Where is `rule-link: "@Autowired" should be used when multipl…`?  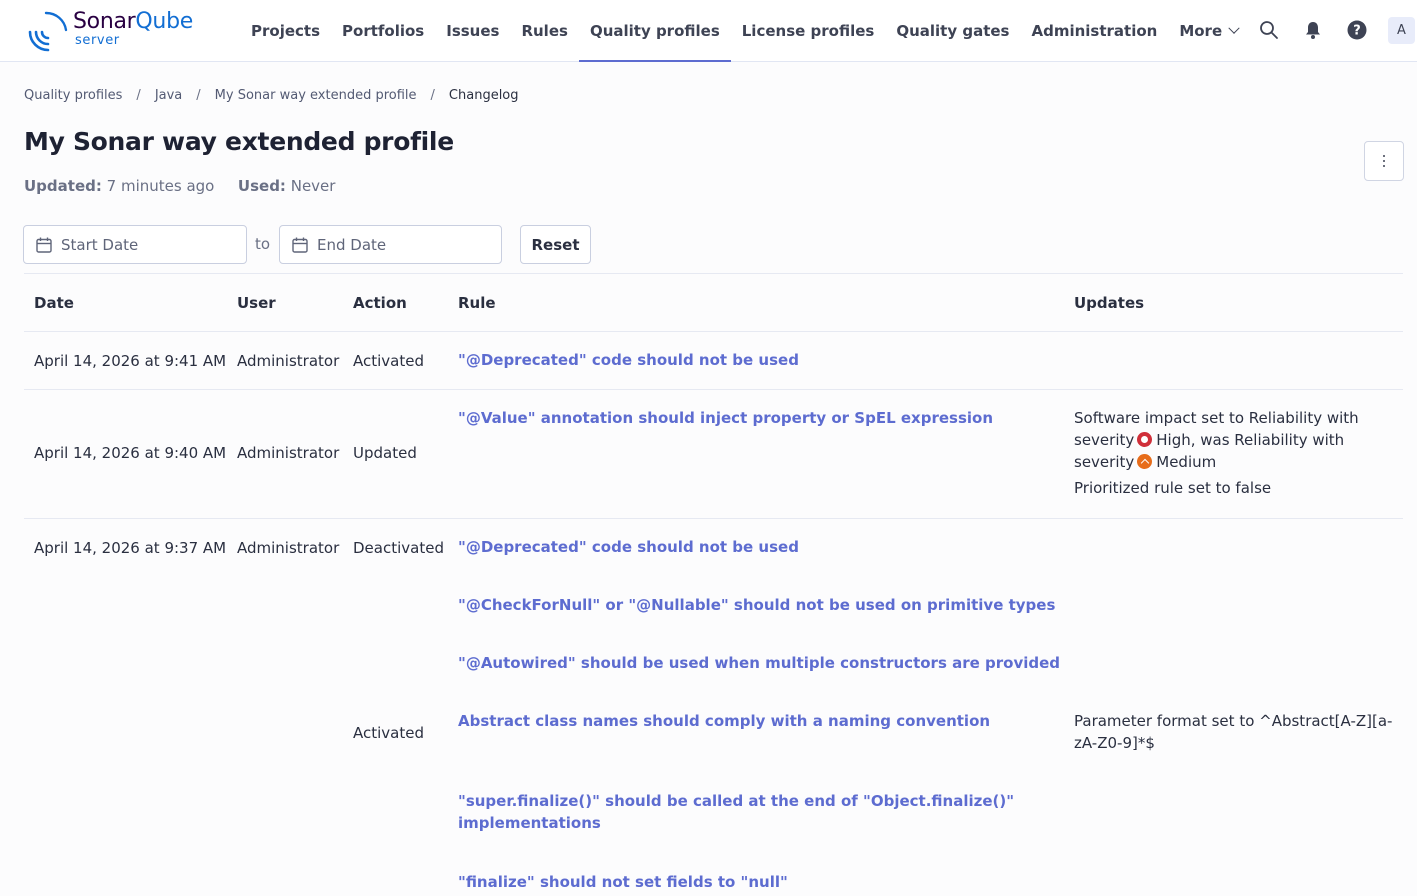 rule-link: "@Autowired" should be used when multipl… is located at coordinates (759, 663).